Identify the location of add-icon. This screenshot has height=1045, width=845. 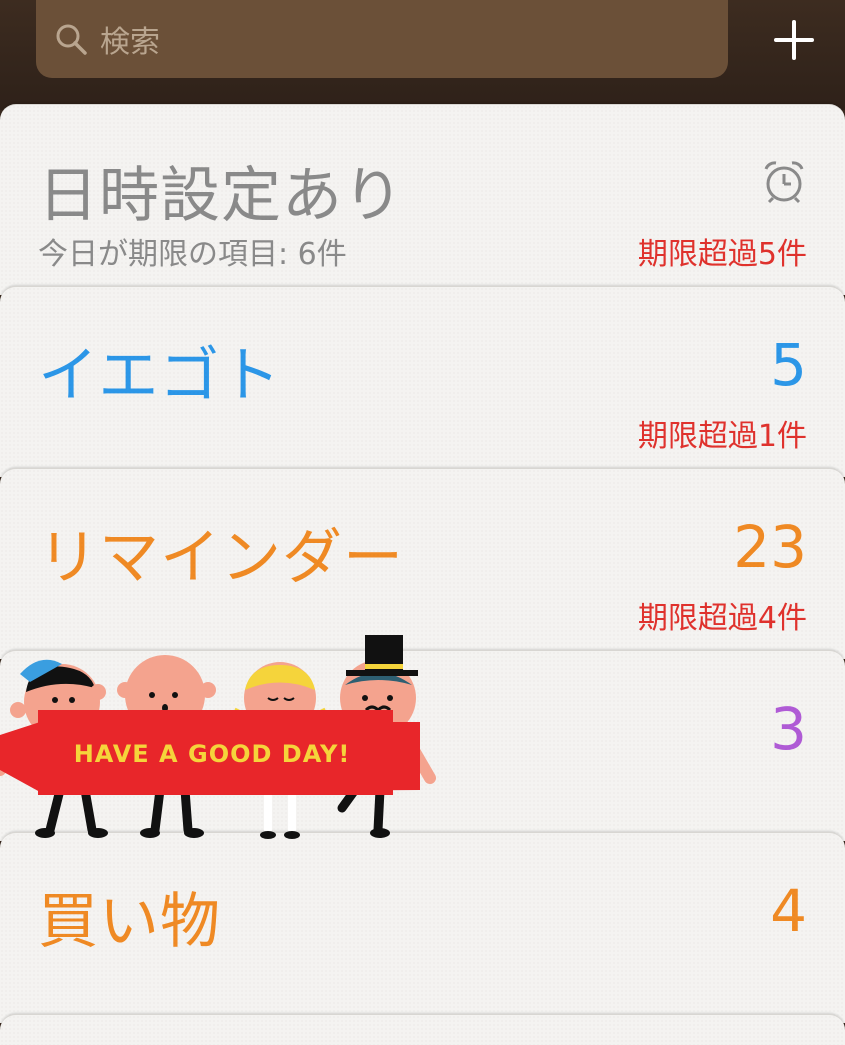
(794, 40).